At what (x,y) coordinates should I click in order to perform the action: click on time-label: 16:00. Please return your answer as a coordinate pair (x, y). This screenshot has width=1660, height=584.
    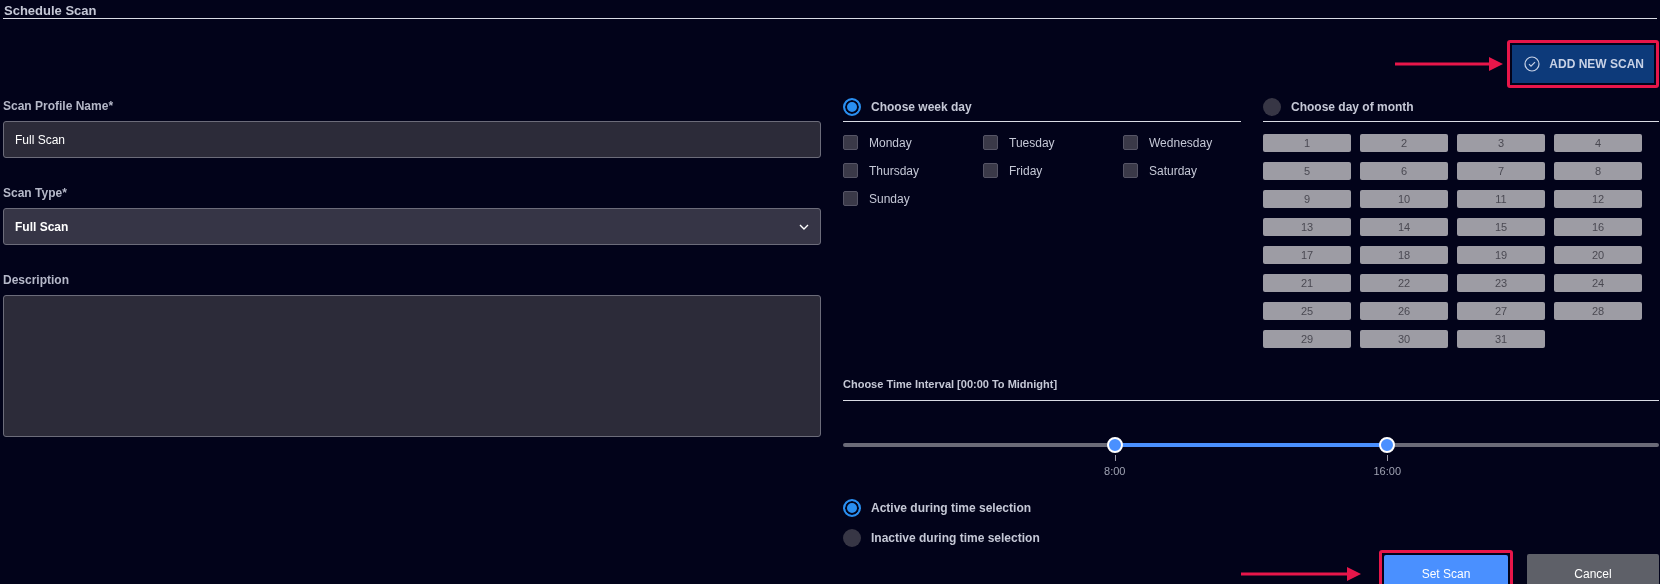
    Looking at the image, I should click on (1387, 471).